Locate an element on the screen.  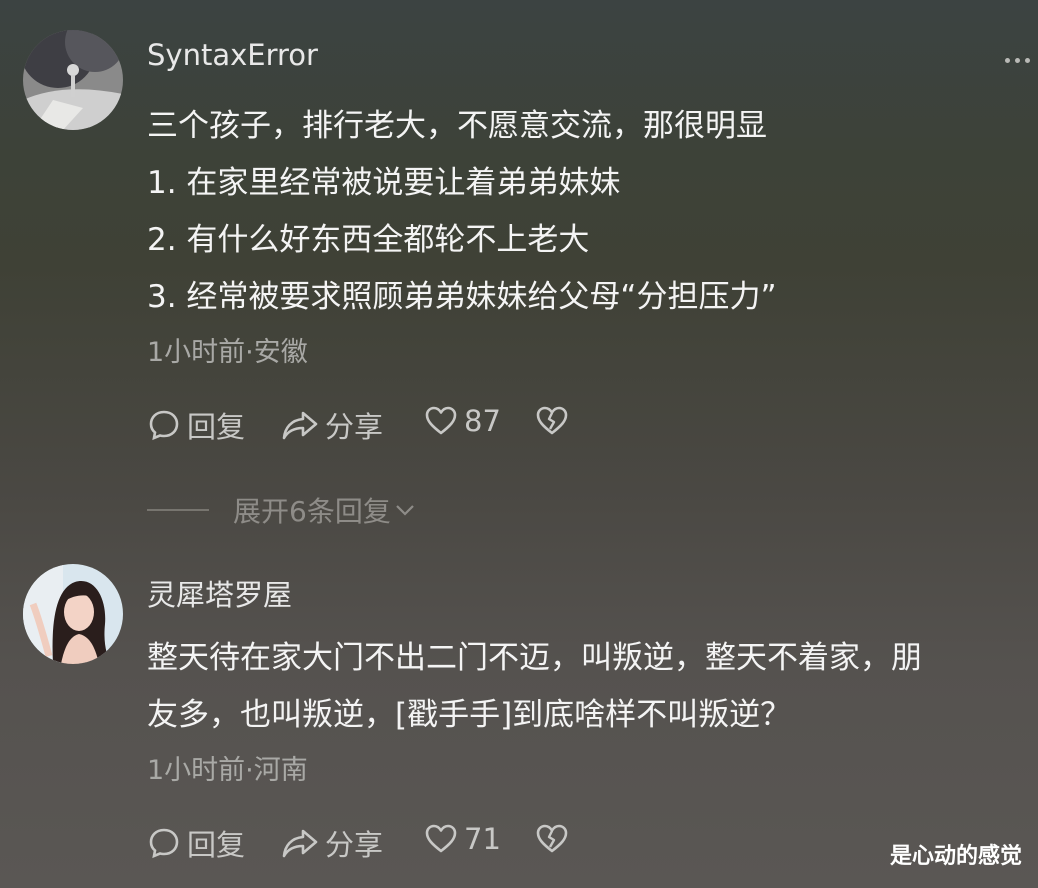
username: 灵犀塔罗屋 is located at coordinates (219, 593).